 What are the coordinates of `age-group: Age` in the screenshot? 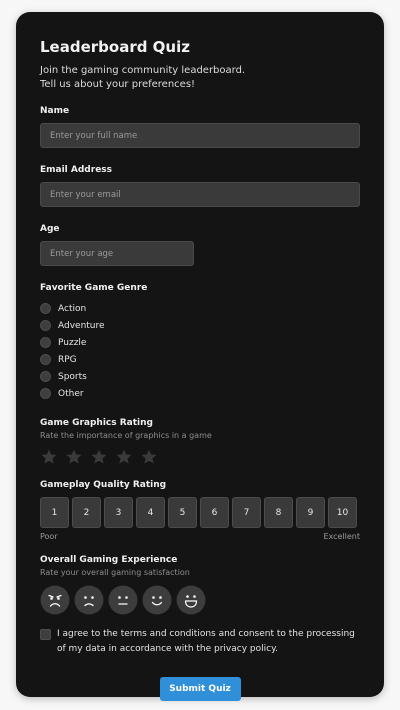 It's located at (200, 245).